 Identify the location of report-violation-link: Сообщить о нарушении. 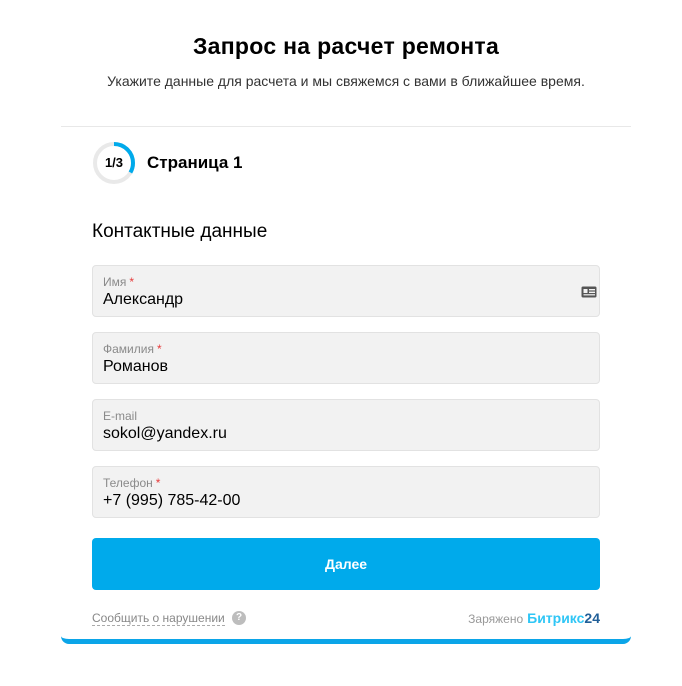
(158, 618).